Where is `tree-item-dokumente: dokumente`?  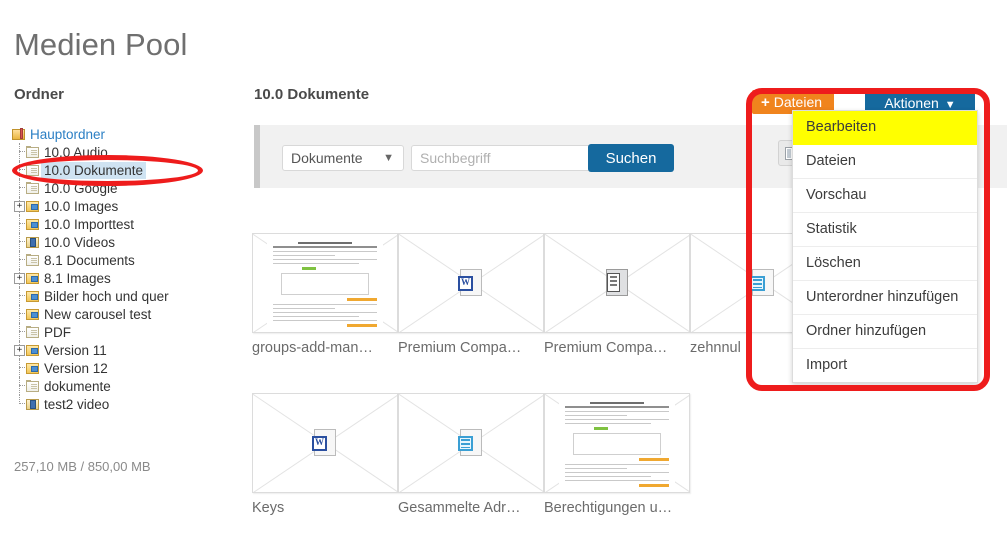 tree-item-dokumente: dokumente is located at coordinates (131, 386).